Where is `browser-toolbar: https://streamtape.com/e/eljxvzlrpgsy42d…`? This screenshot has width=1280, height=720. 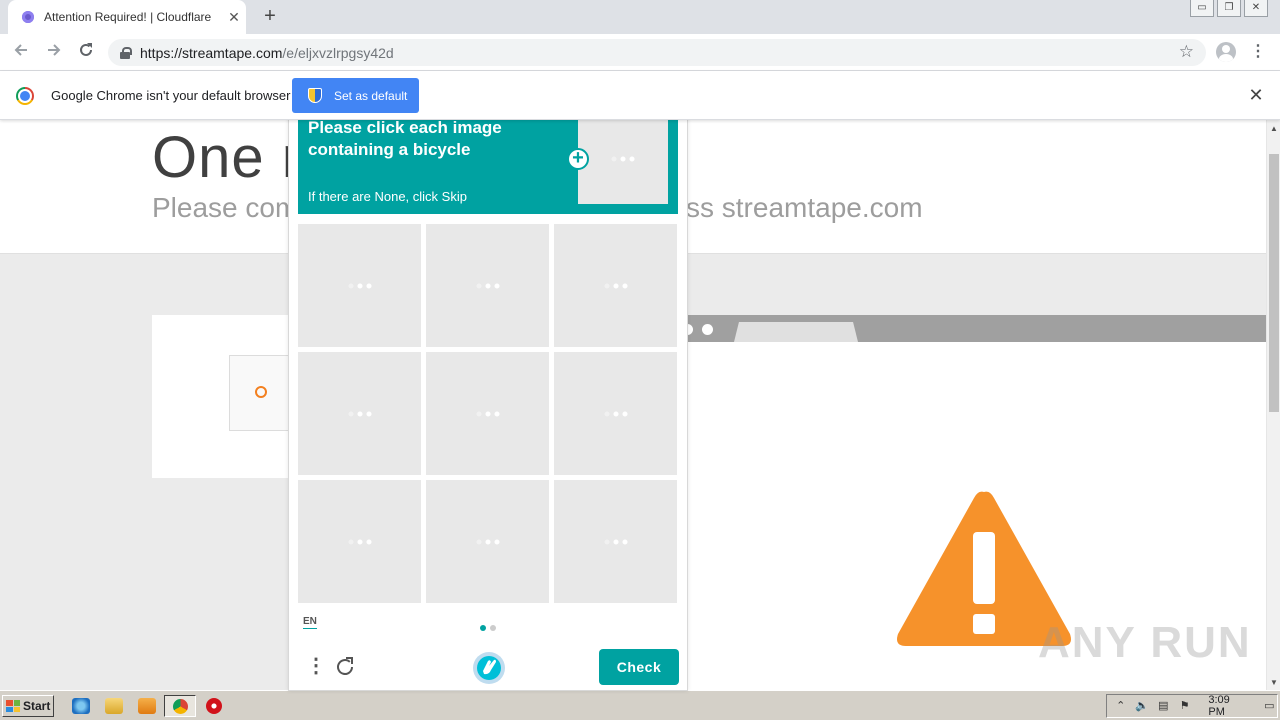
browser-toolbar: https://streamtape.com/e/eljxvzlrpgsy42d… is located at coordinates (640, 52).